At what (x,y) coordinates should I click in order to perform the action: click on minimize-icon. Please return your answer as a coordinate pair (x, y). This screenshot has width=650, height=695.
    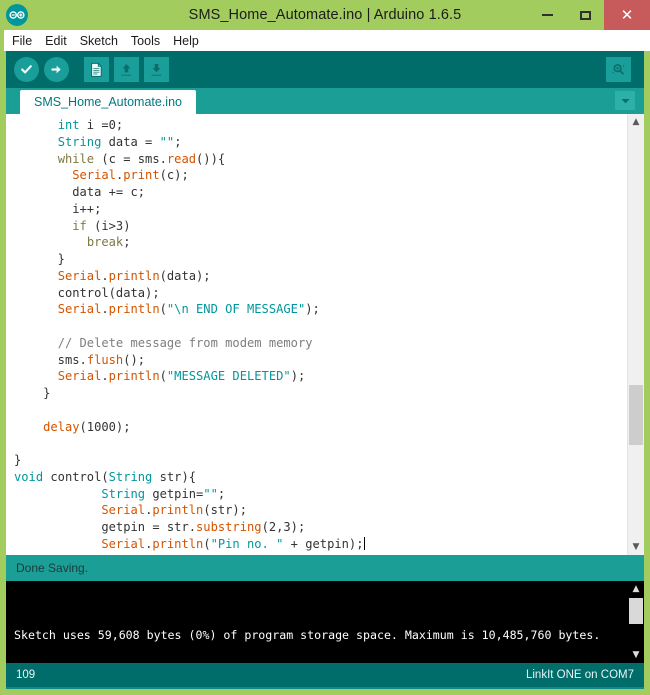
    Looking at the image, I should click on (547, 15).